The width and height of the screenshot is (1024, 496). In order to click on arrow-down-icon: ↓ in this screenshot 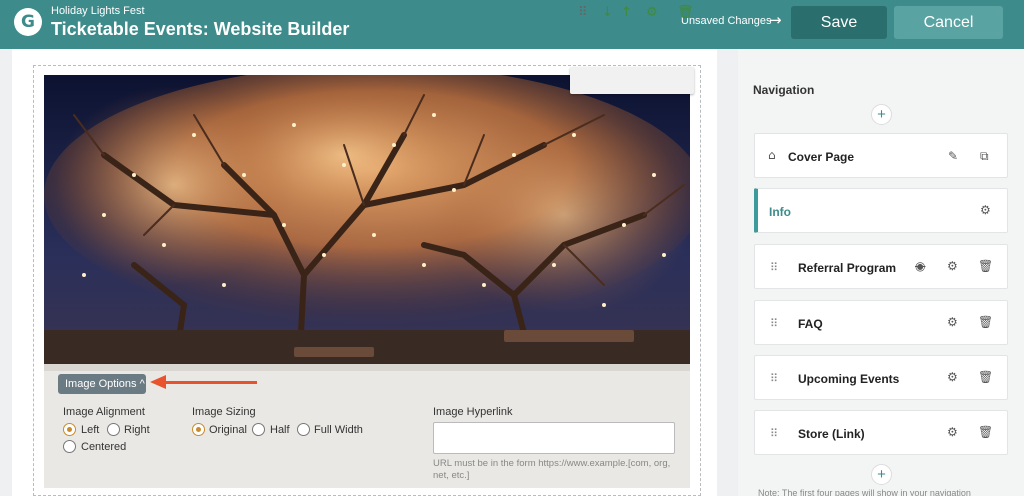, I will do `click(607, 12)`.